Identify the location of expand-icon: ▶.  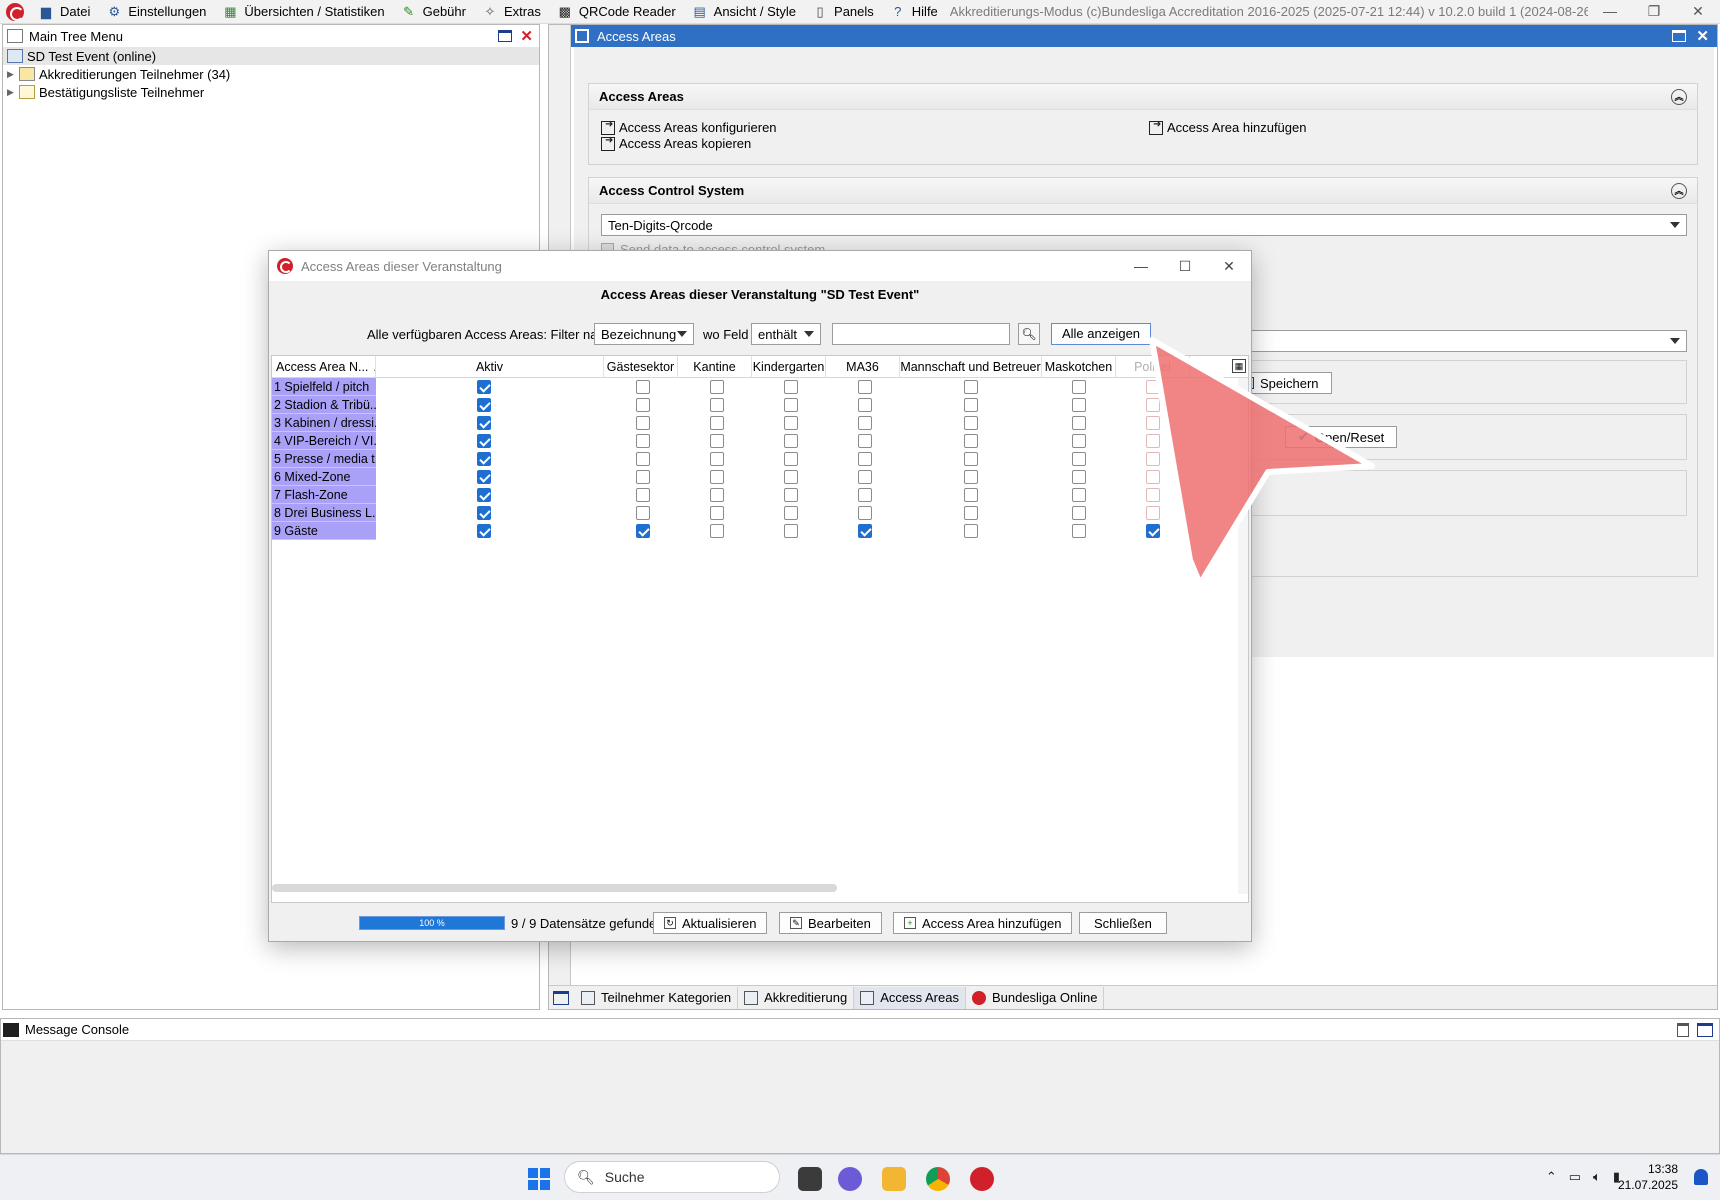
(13, 92).